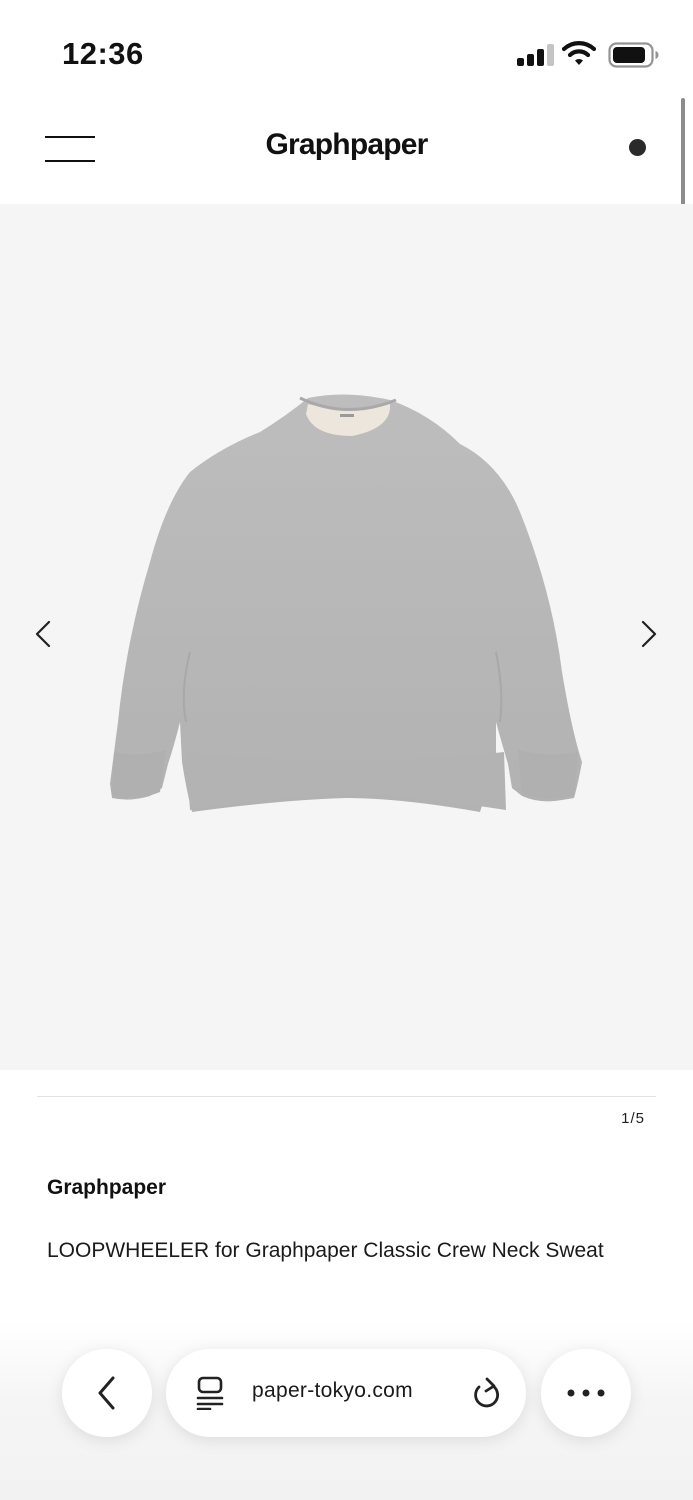 The height and width of the screenshot is (1500, 693). Describe the element at coordinates (106, 1188) in the screenshot. I see `product-brand: Graphpaper` at that location.